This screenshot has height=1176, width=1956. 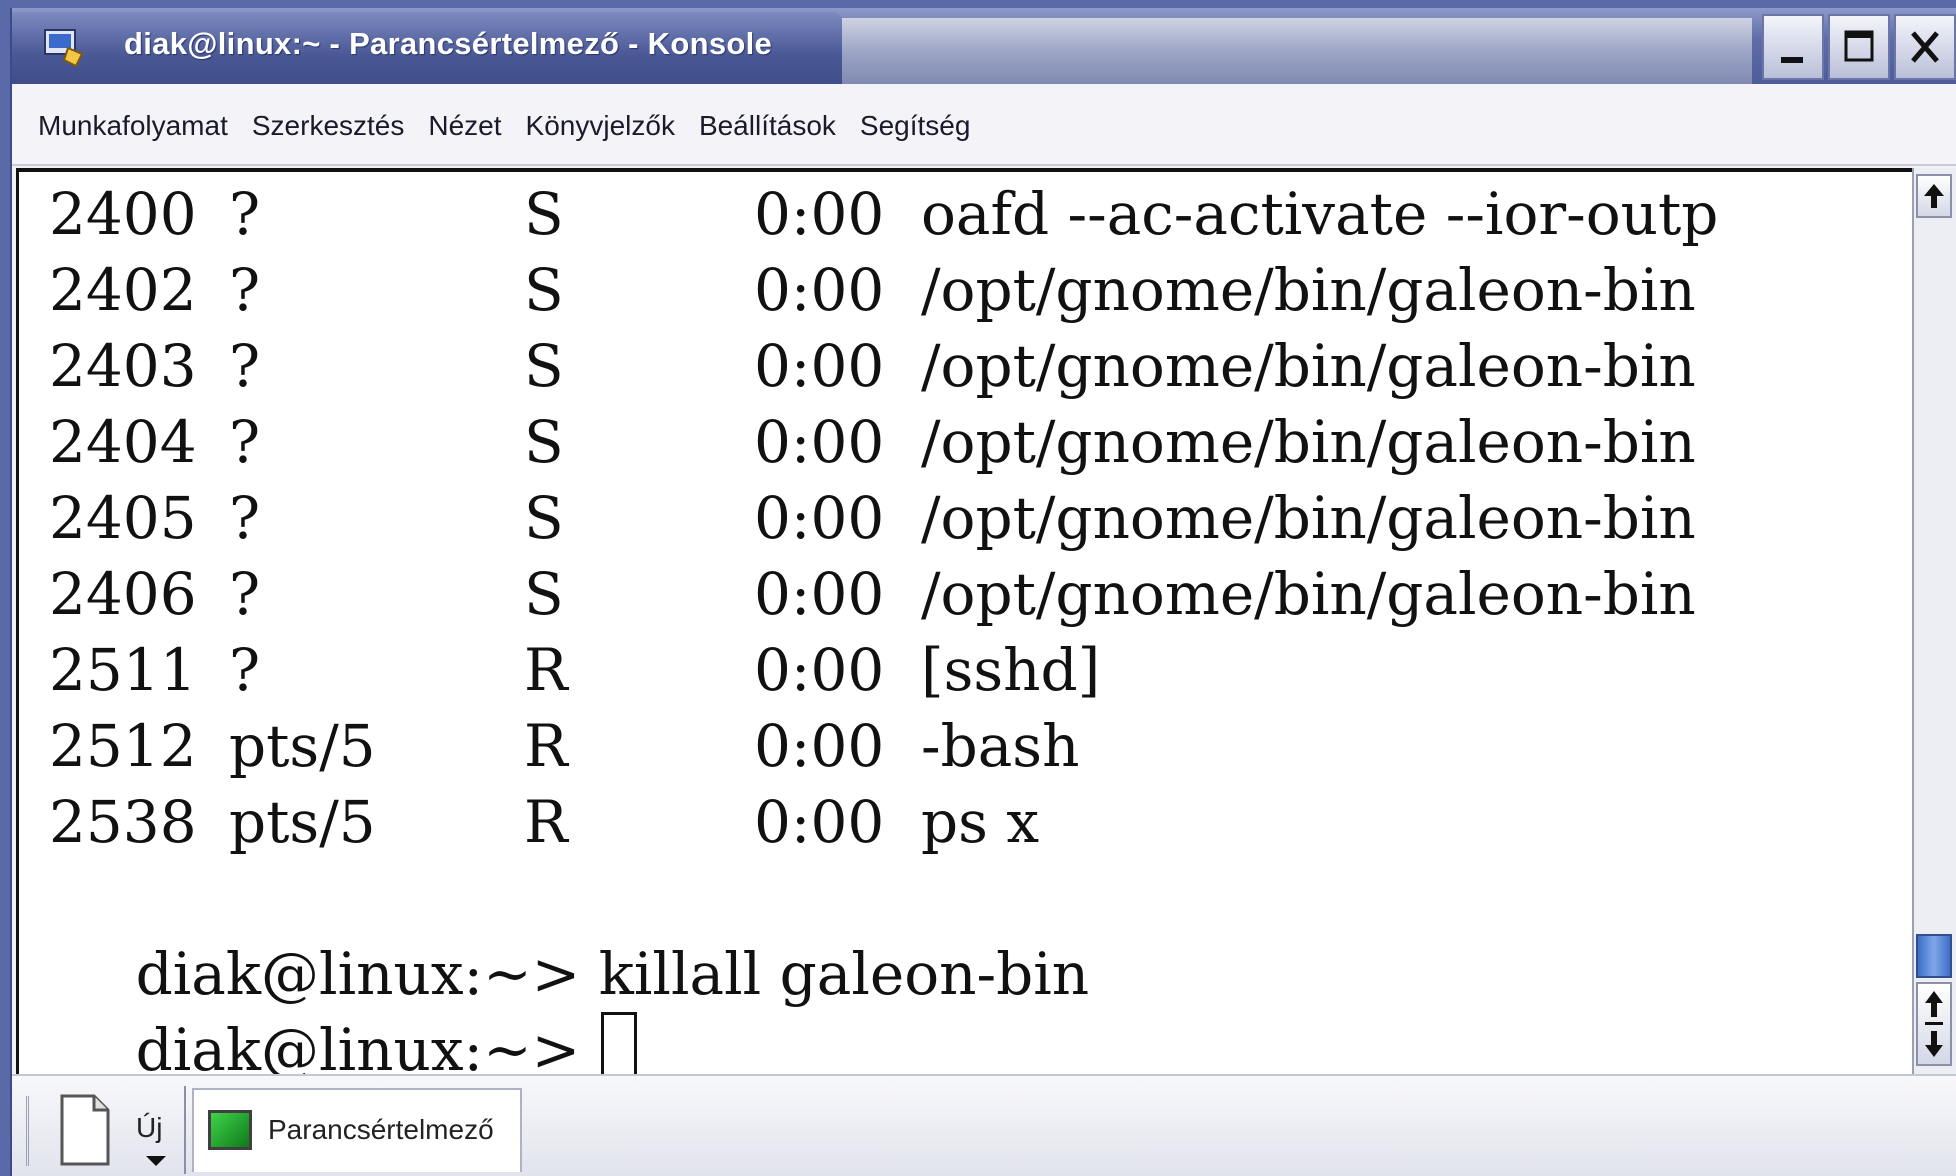 I want to click on process-command: [sshd], so click(x=1011, y=670).